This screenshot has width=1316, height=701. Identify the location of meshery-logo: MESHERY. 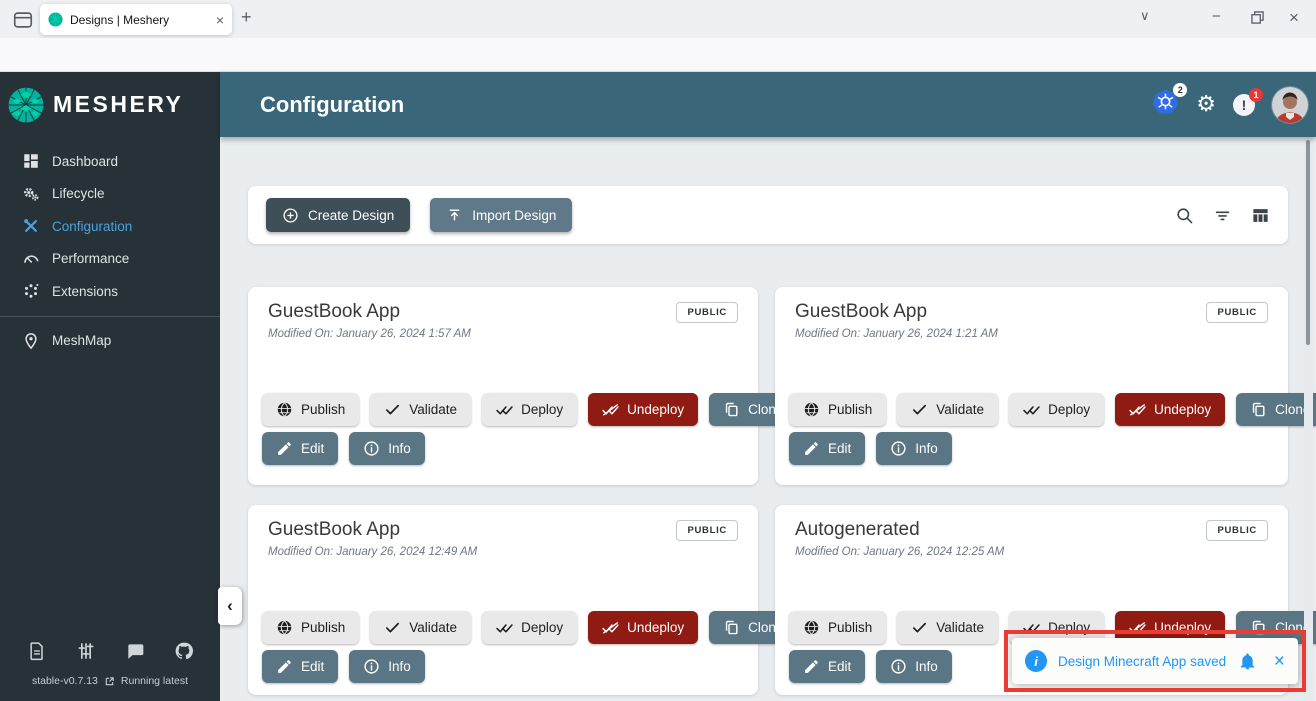
(110, 104).